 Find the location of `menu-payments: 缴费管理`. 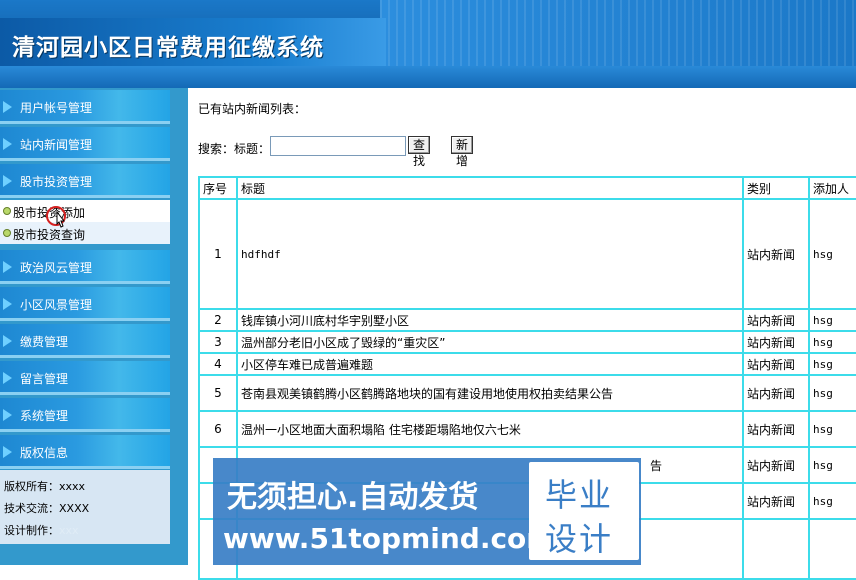

menu-payments: 缴费管理 is located at coordinates (85, 341).